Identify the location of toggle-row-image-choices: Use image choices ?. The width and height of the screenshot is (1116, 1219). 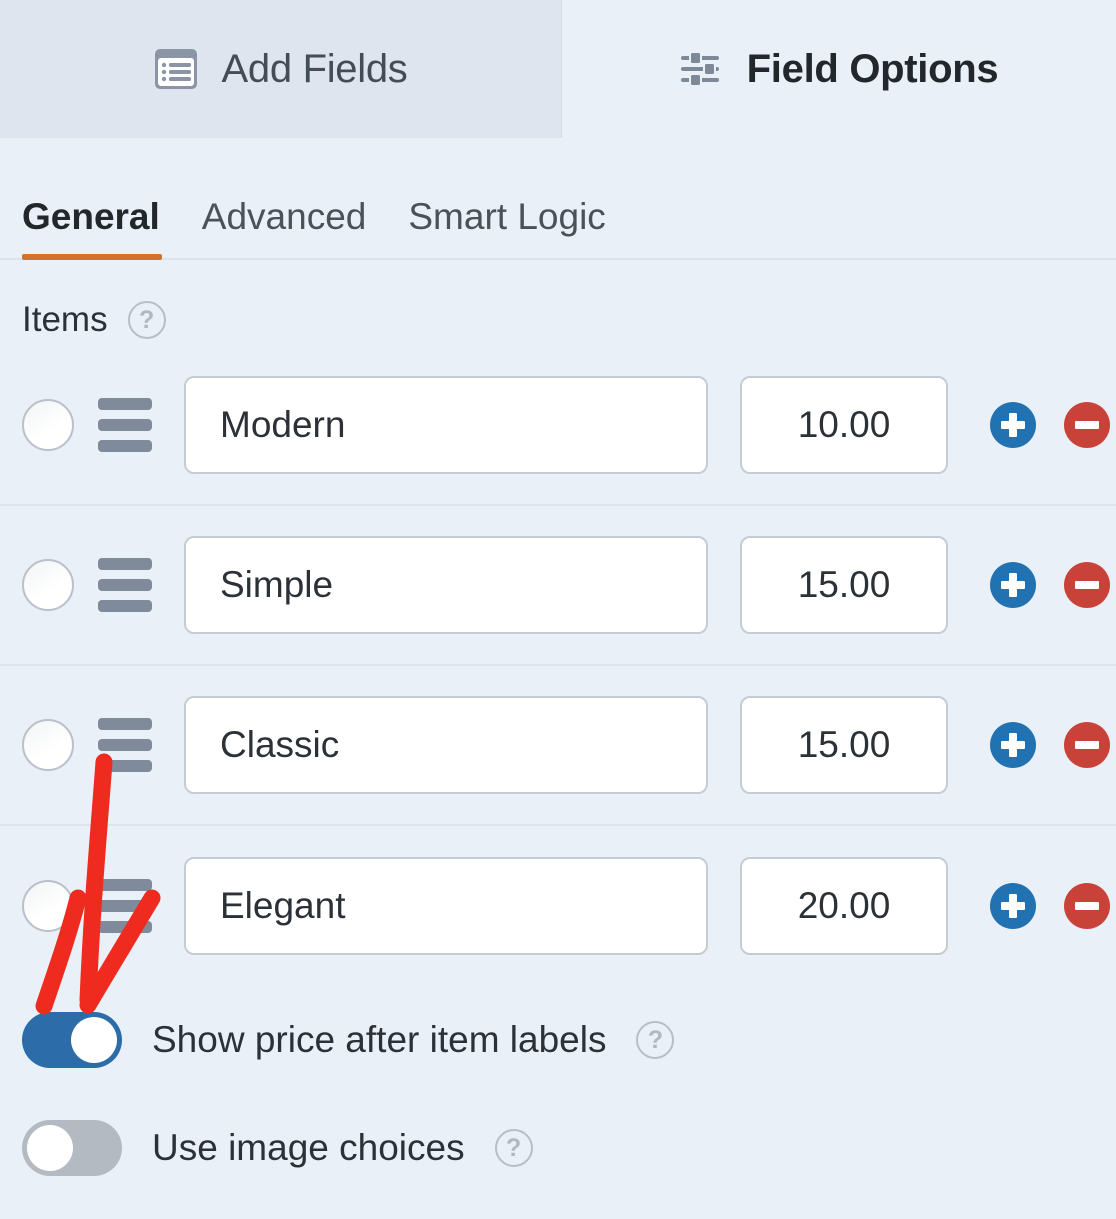
(558, 1148).